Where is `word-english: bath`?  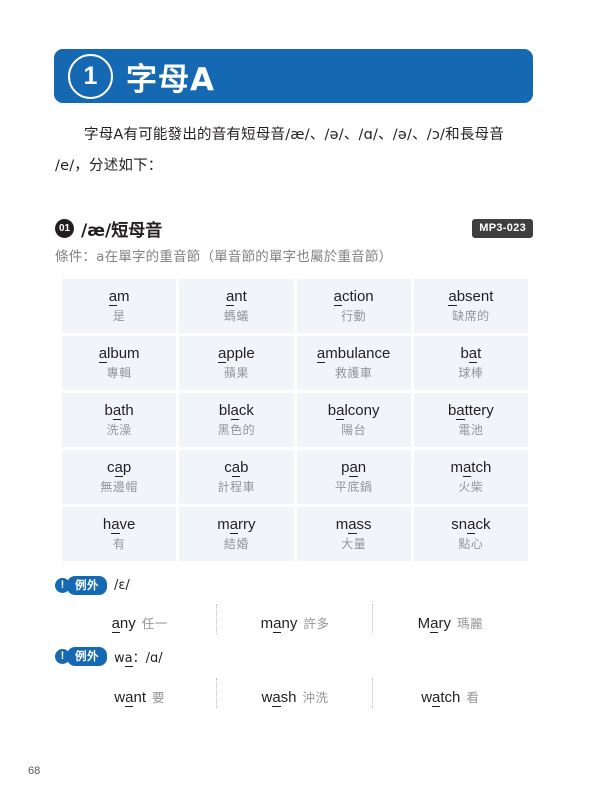
word-english: bath is located at coordinates (119, 410).